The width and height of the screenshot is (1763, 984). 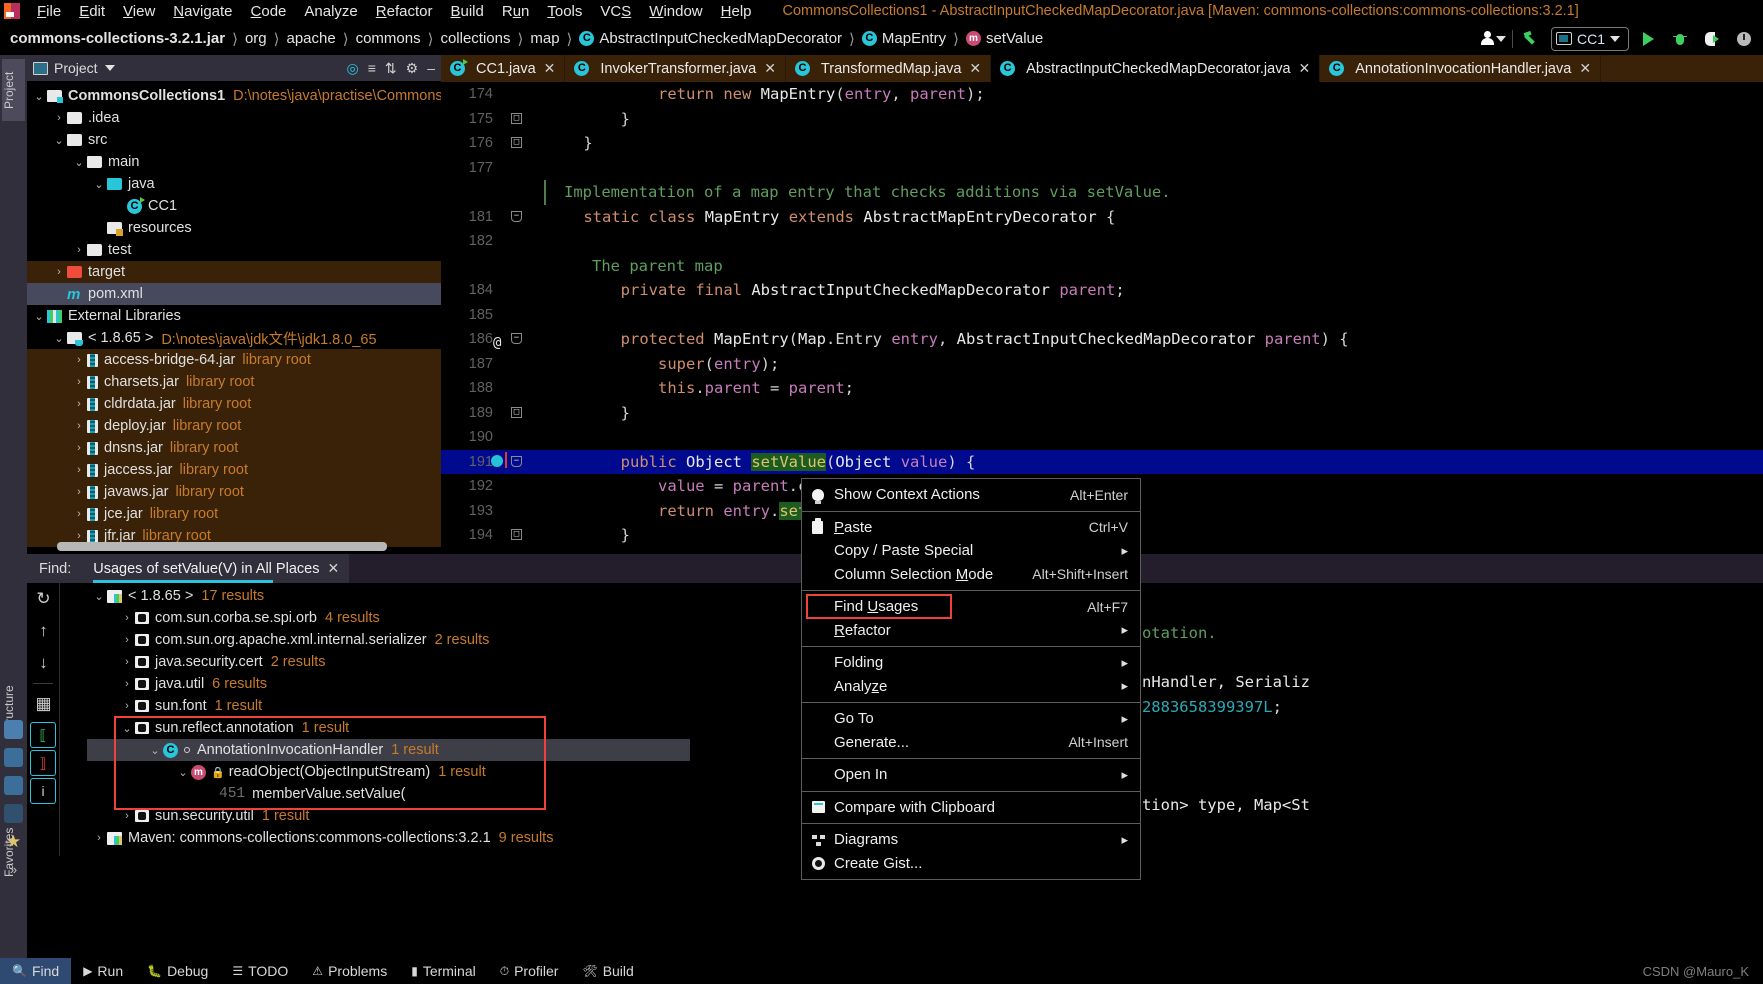 I want to click on status-bar-todo: ☰ TODO, so click(x=260, y=971).